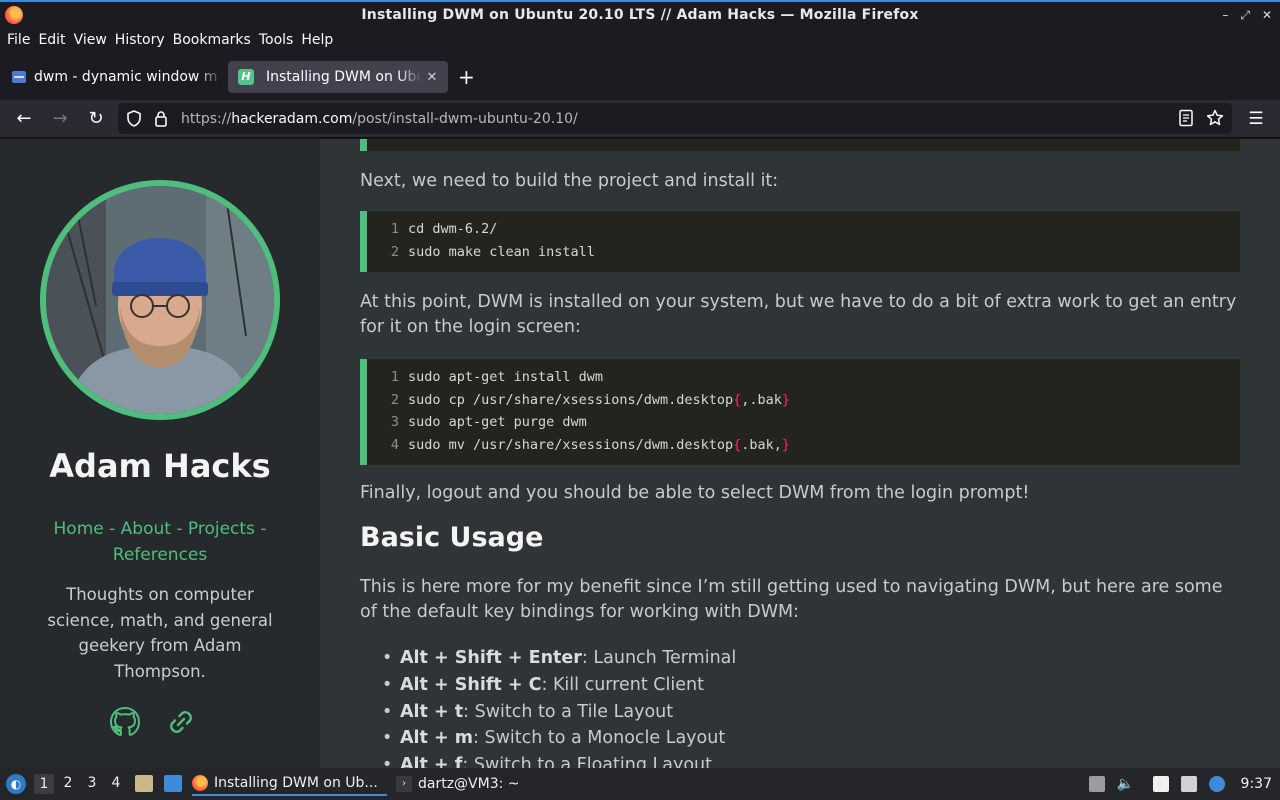  Describe the element at coordinates (24, 119) in the screenshot. I see `back-arrow-icon: ←` at that location.